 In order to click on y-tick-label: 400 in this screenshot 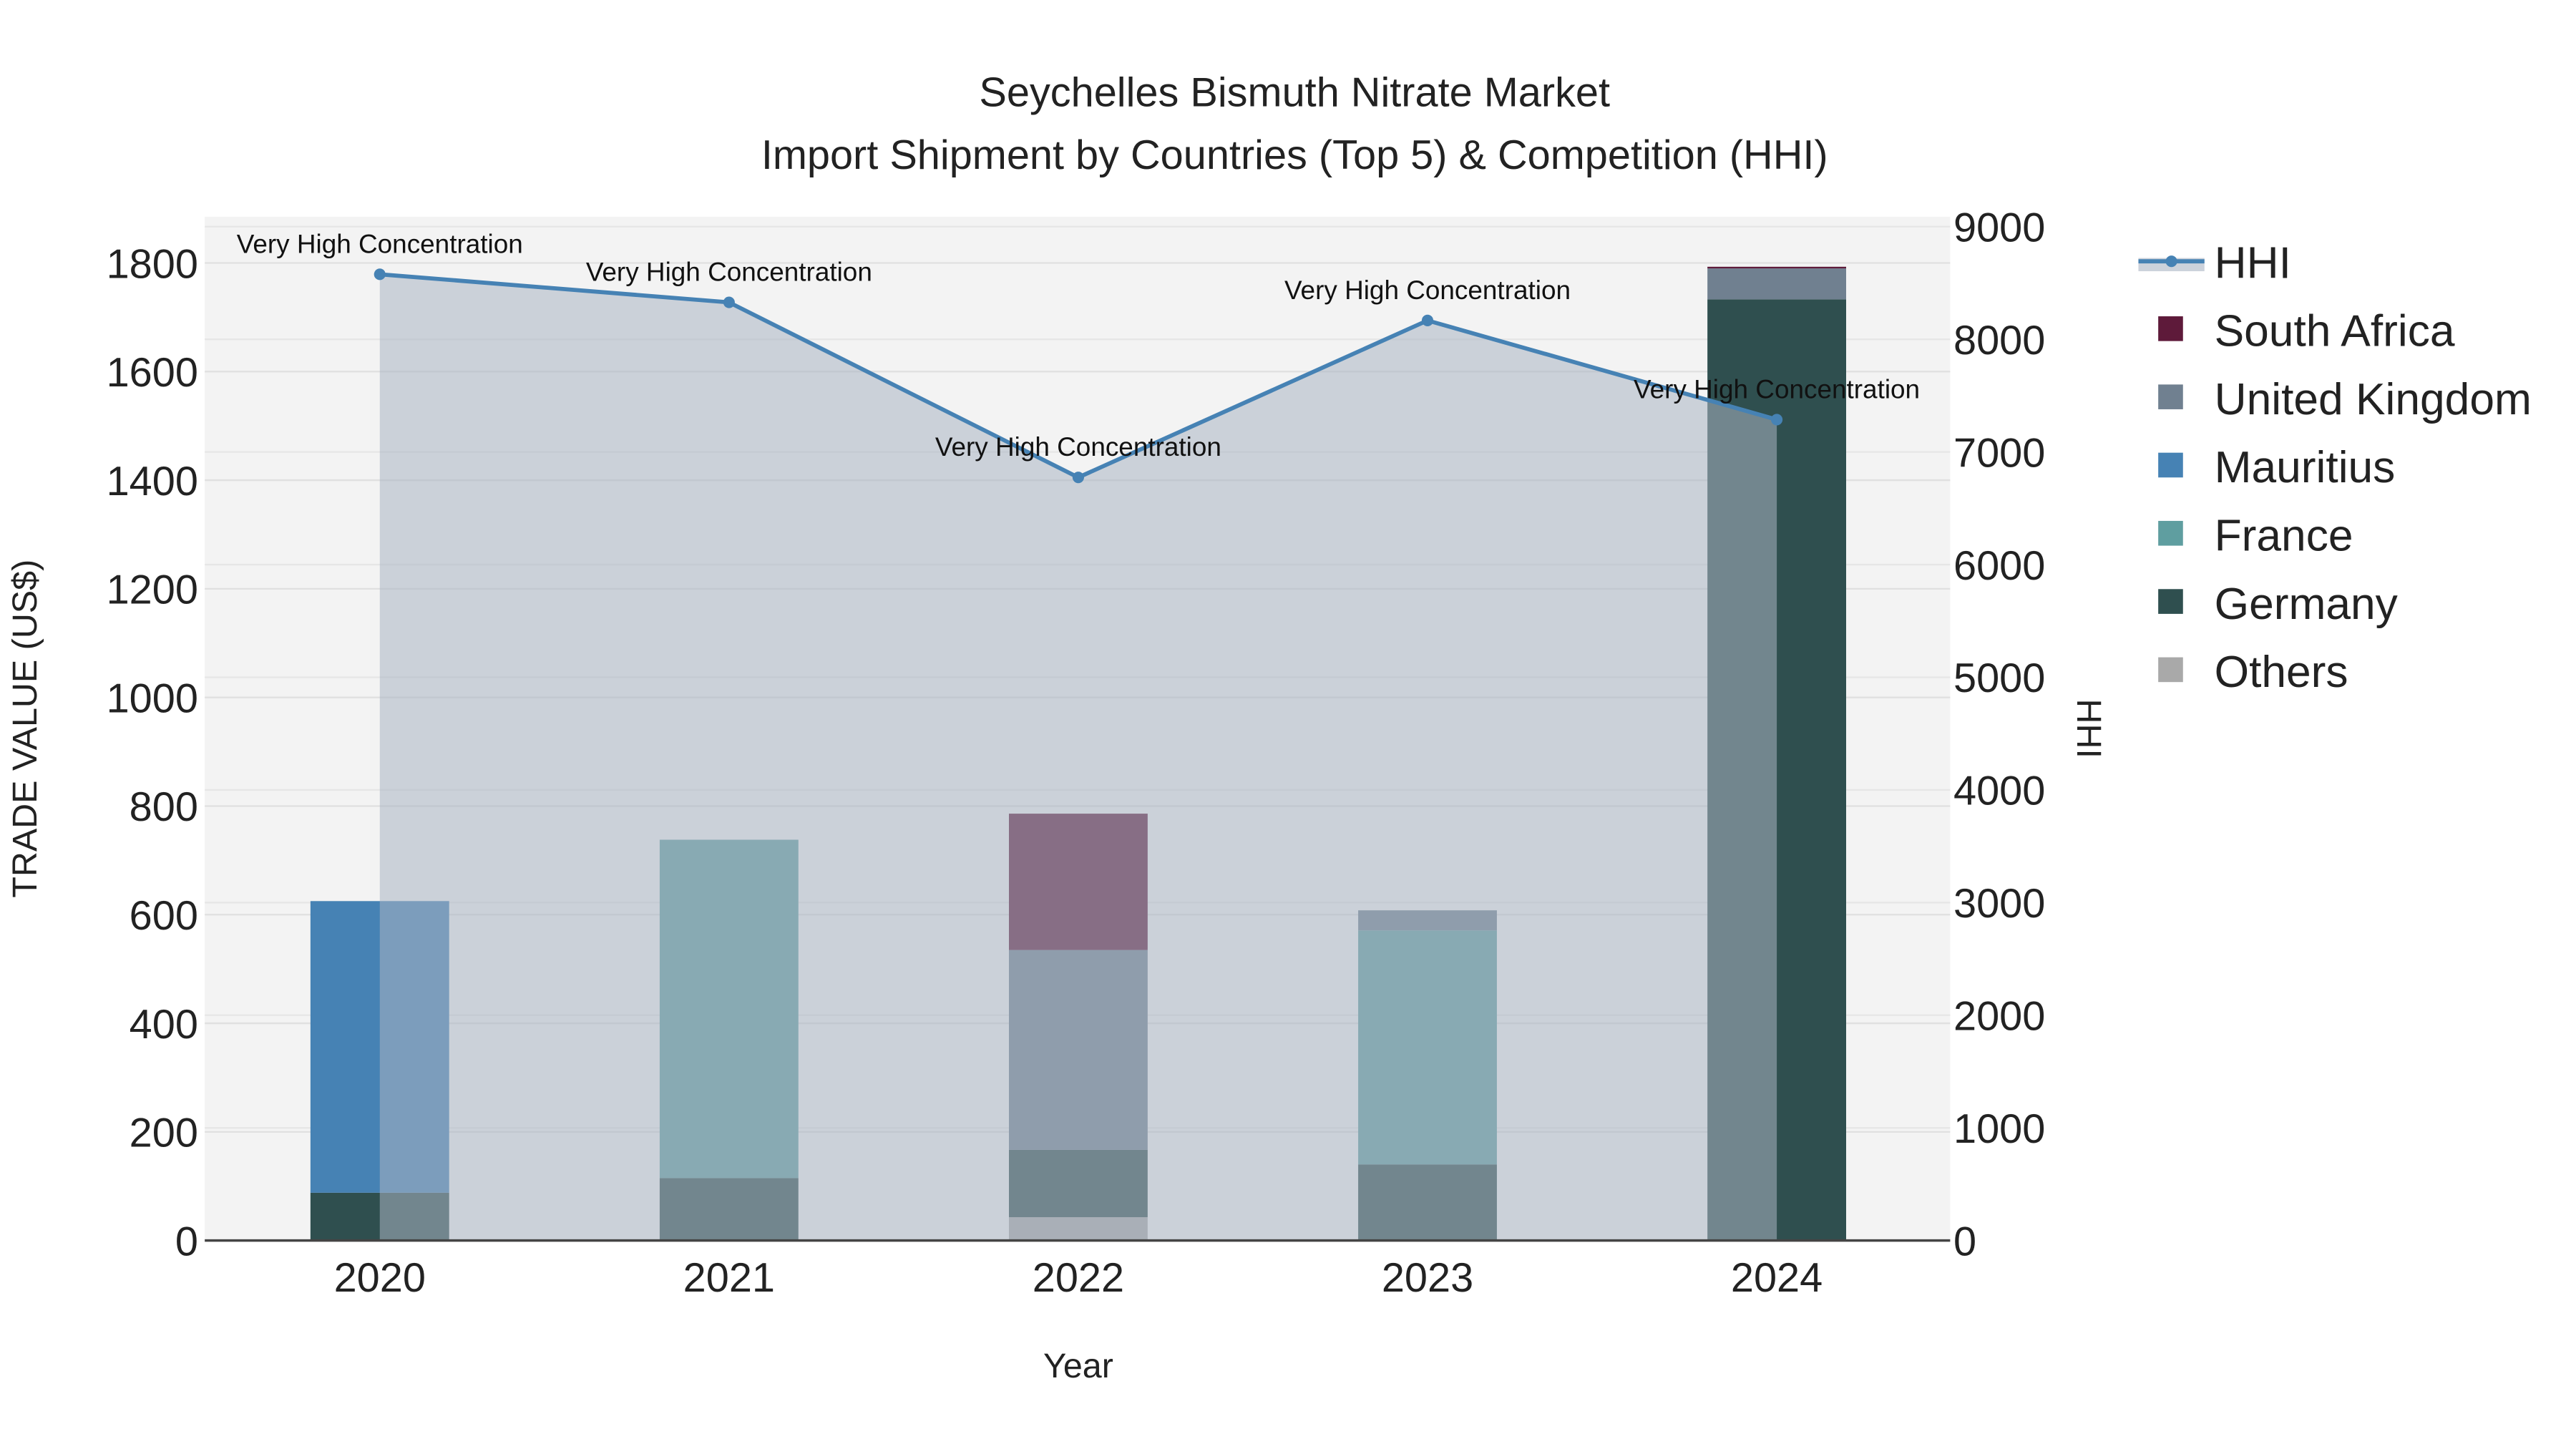, I will do `click(164, 1025)`.